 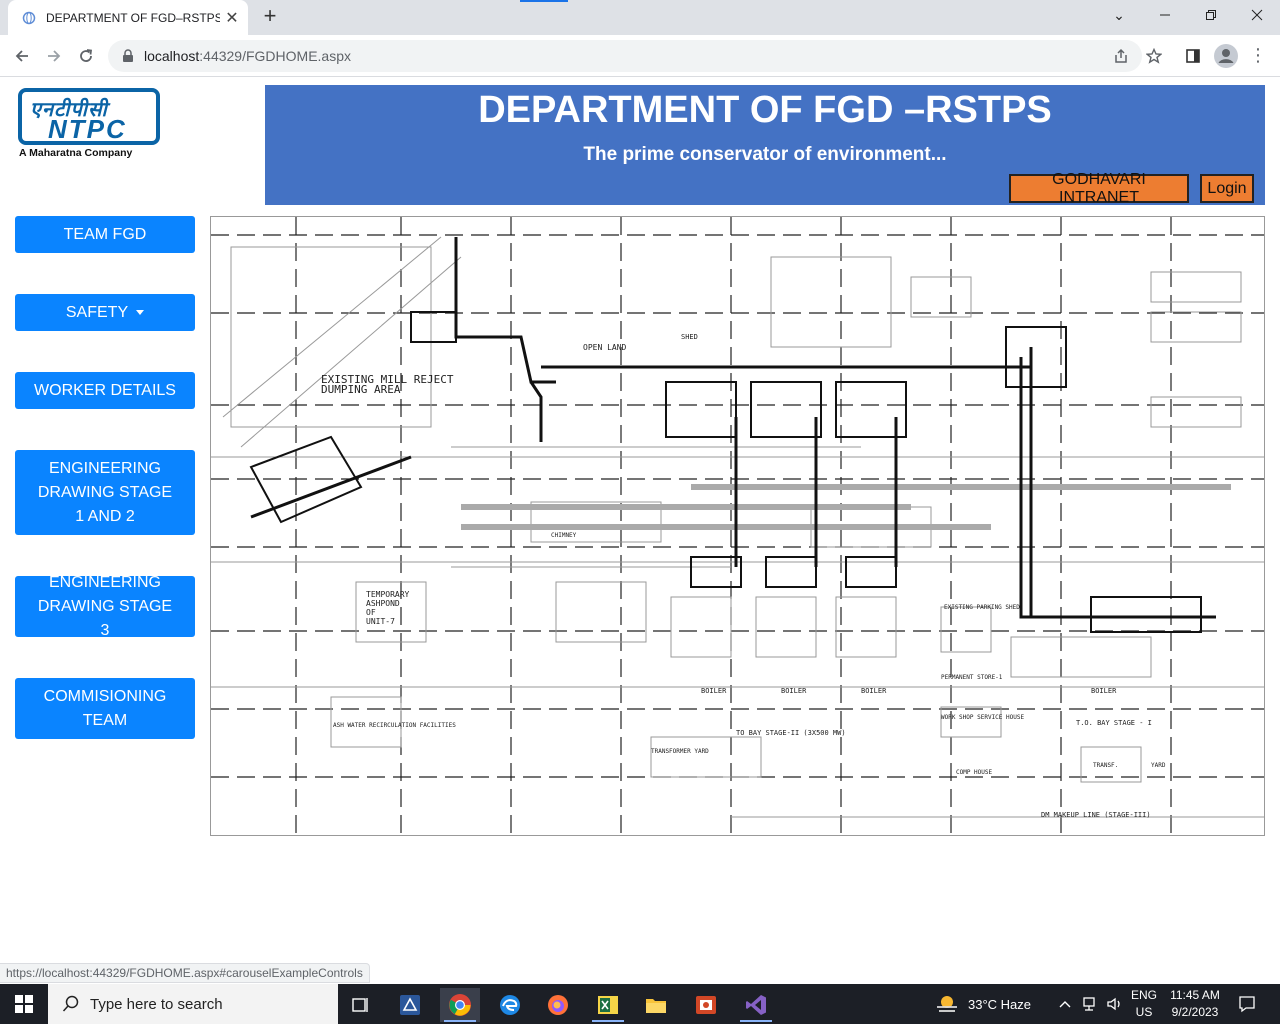 What do you see at coordinates (1195, 995) in the screenshot?
I see `clock-time: 11:45 AM` at bounding box center [1195, 995].